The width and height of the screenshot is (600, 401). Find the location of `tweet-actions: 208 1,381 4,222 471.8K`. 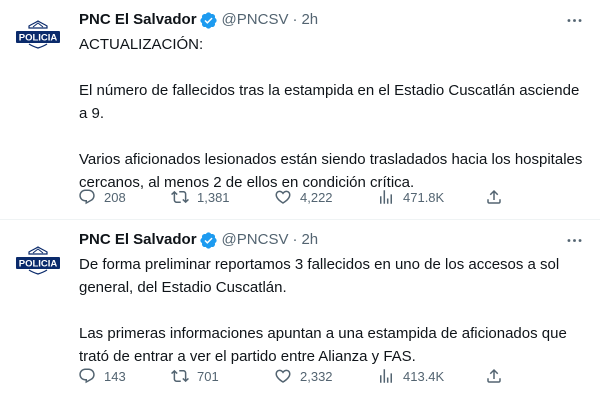

tweet-actions: 208 1,381 4,222 471.8K is located at coordinates (291, 197).